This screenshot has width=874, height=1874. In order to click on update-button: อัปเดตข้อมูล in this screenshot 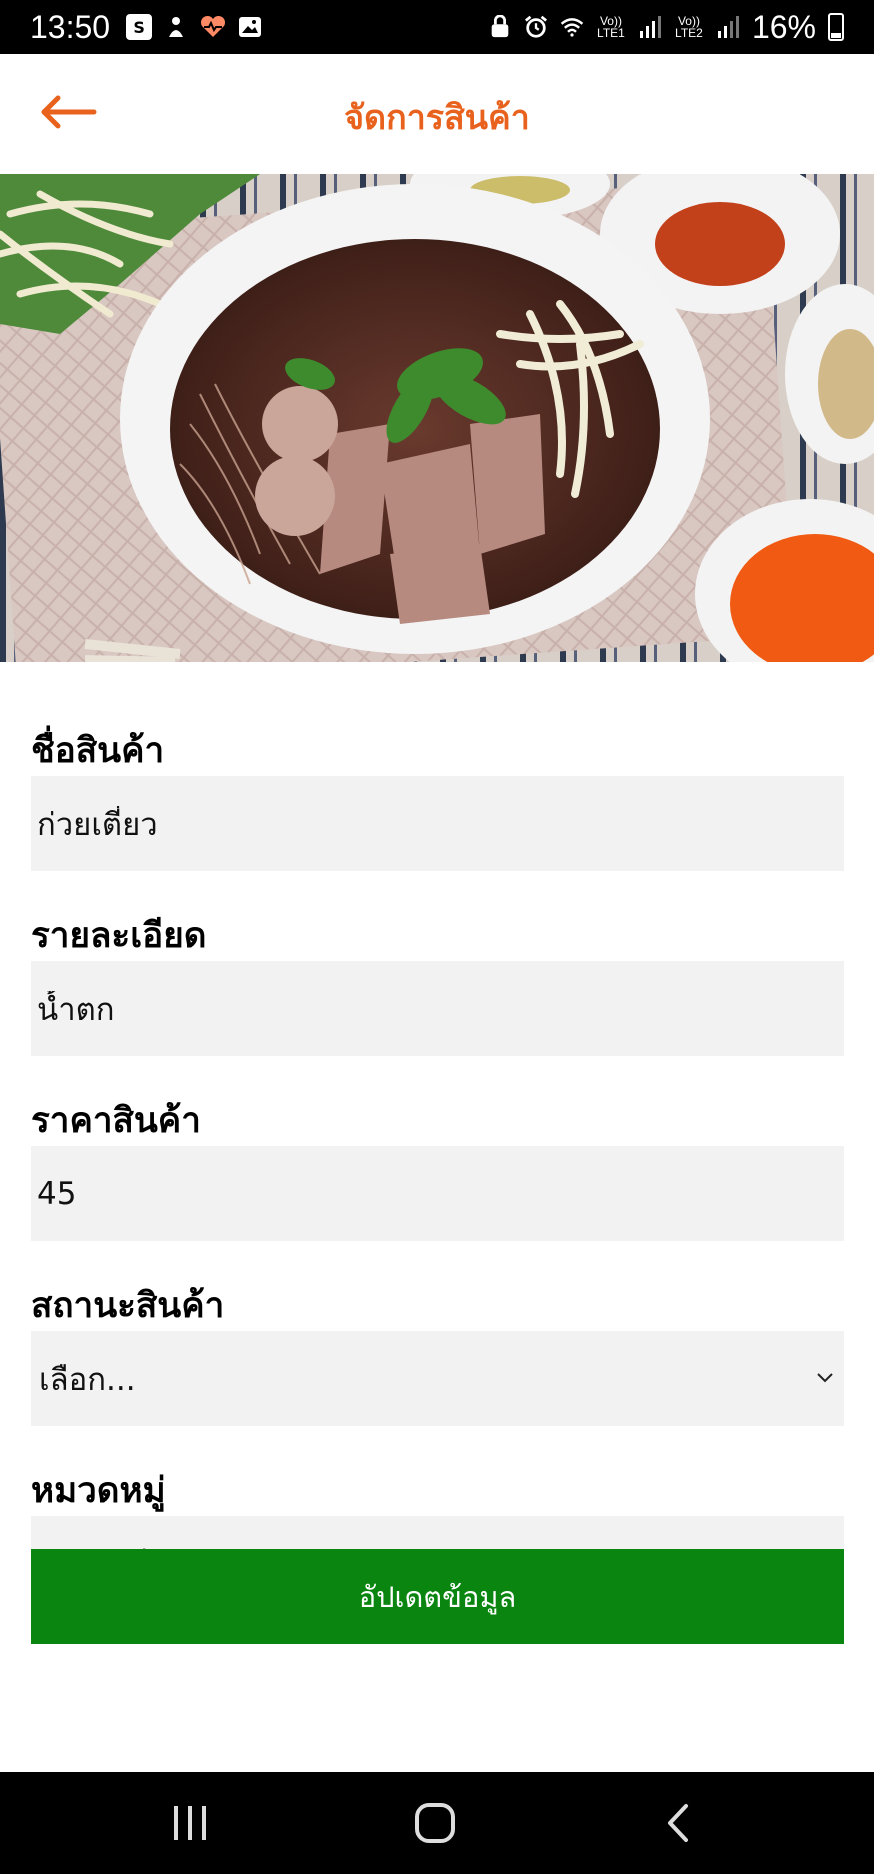, I will do `click(437, 1596)`.